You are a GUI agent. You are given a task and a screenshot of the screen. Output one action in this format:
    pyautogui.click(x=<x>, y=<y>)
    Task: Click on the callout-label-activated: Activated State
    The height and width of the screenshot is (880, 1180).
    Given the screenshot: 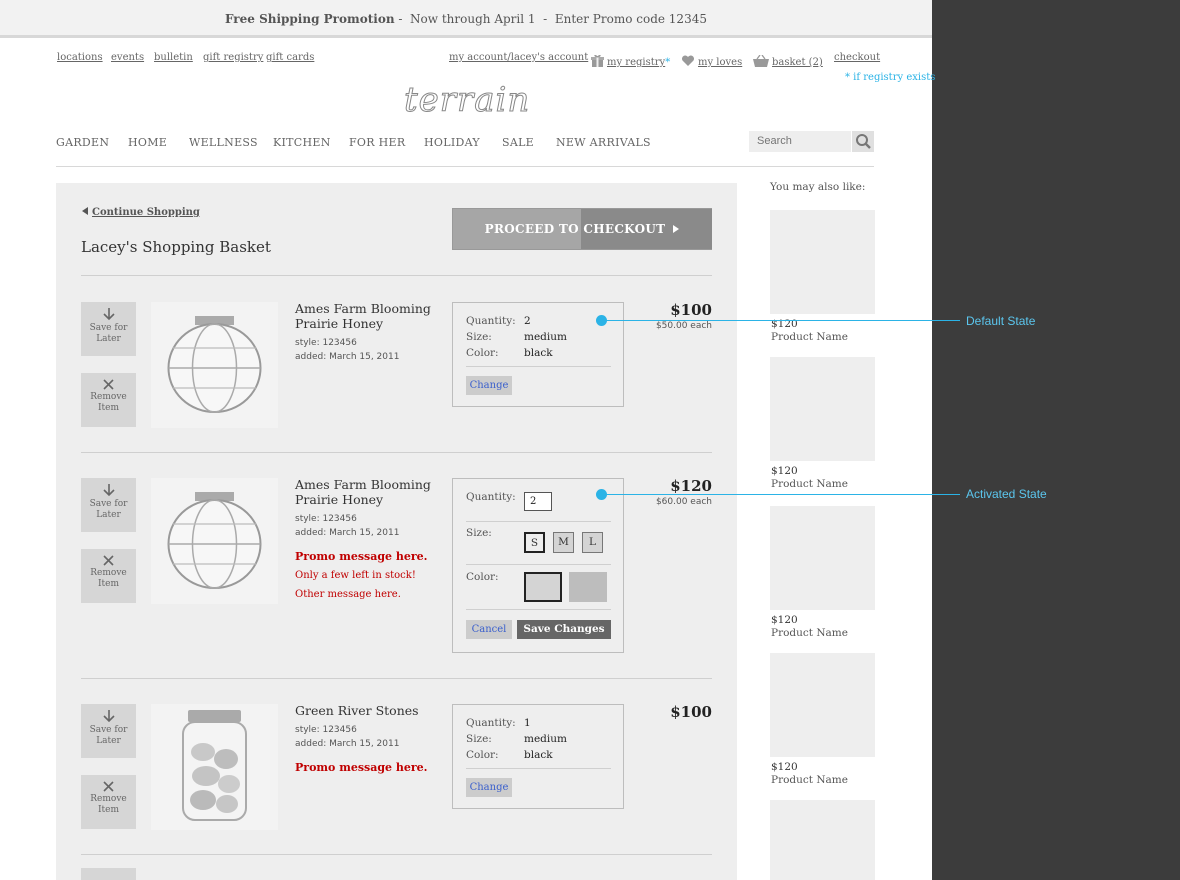 What is the action you would take?
    pyautogui.click(x=1006, y=494)
    